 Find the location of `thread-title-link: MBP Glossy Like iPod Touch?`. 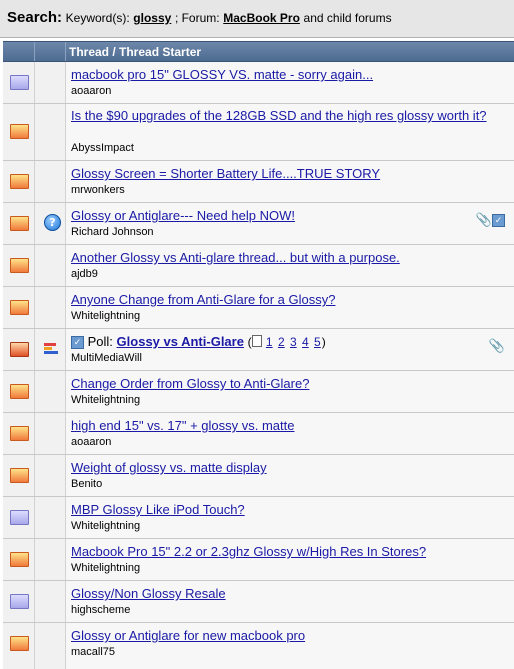

thread-title-link: MBP Glossy Like iPod Touch? is located at coordinates (158, 509).